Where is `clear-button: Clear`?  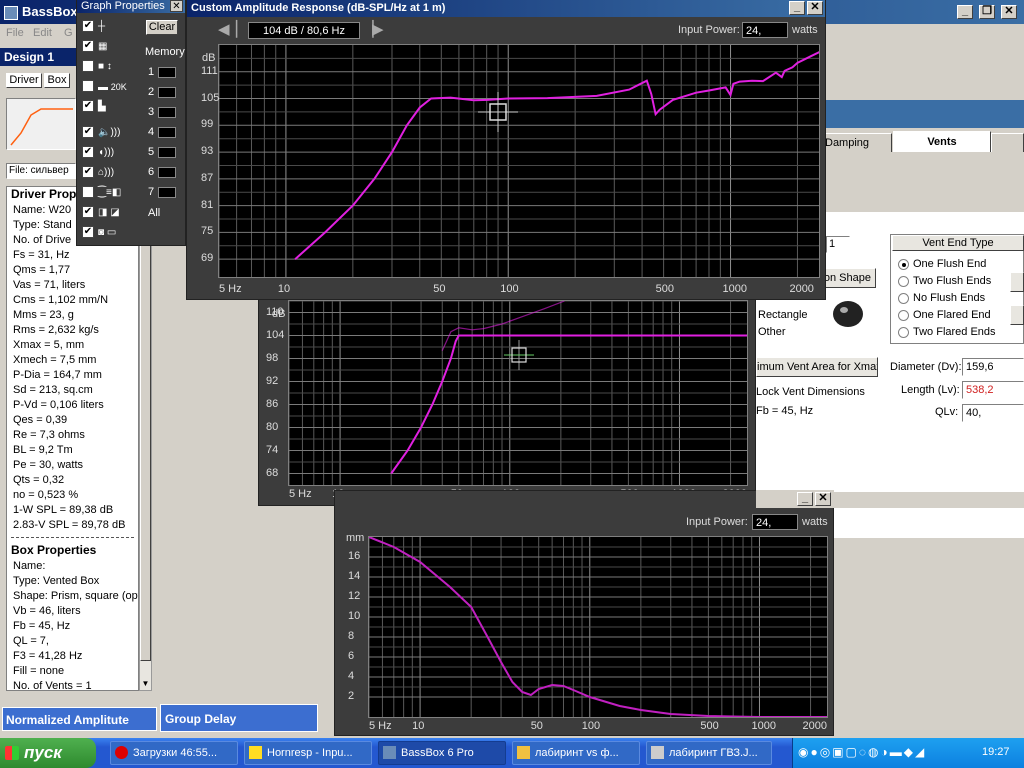 clear-button: Clear is located at coordinates (162, 27).